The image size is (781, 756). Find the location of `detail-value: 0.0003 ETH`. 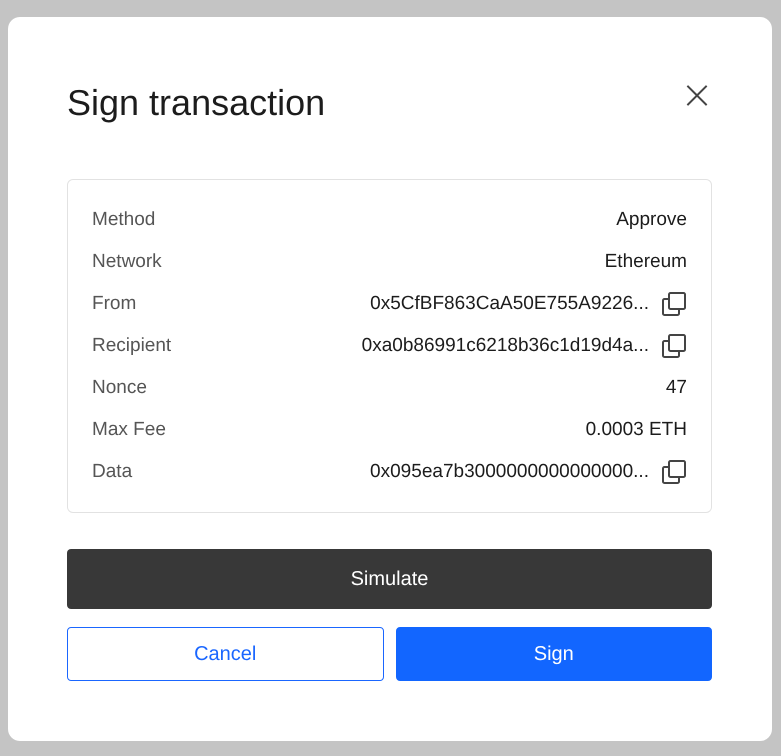

detail-value: 0.0003 ETH is located at coordinates (636, 430).